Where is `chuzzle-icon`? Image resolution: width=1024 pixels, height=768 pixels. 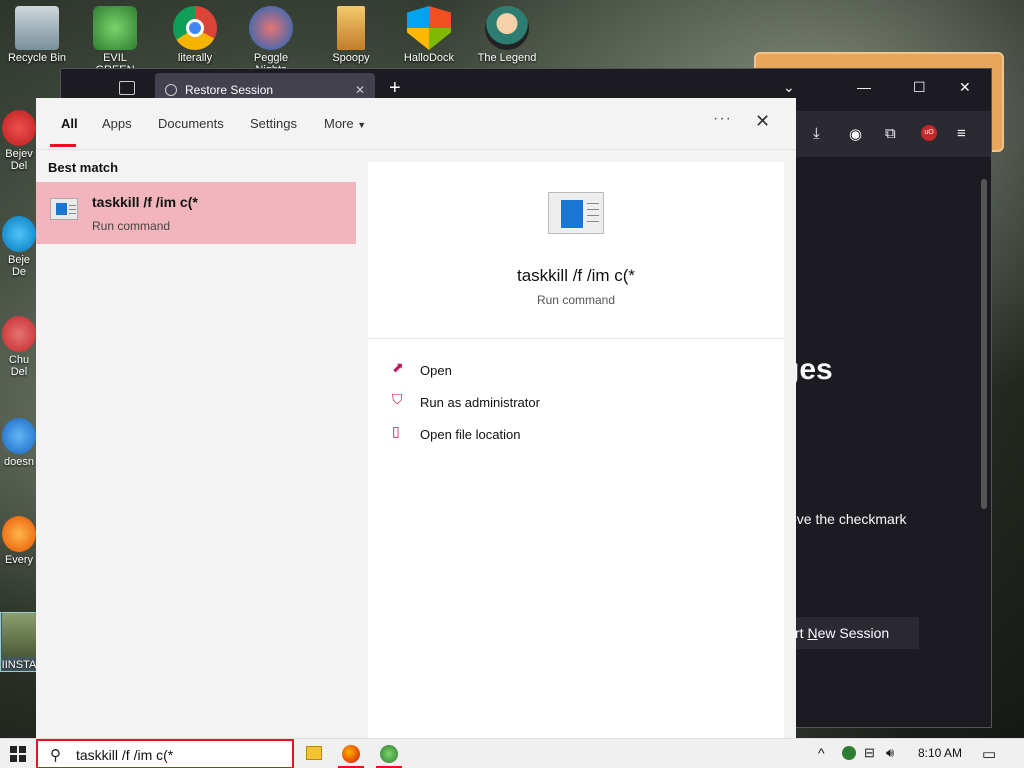
chuzzle-icon is located at coordinates (19, 334).